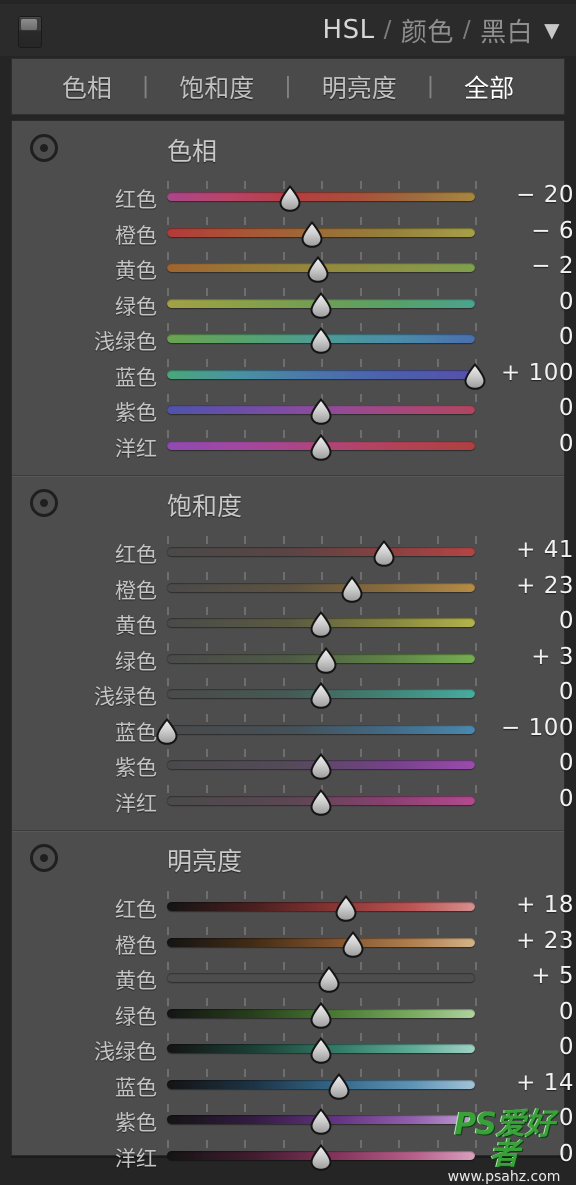 This screenshot has height=1185, width=576. Describe the element at coordinates (216, 87) in the screenshot. I see `tab-saturation: 饱和度` at that location.